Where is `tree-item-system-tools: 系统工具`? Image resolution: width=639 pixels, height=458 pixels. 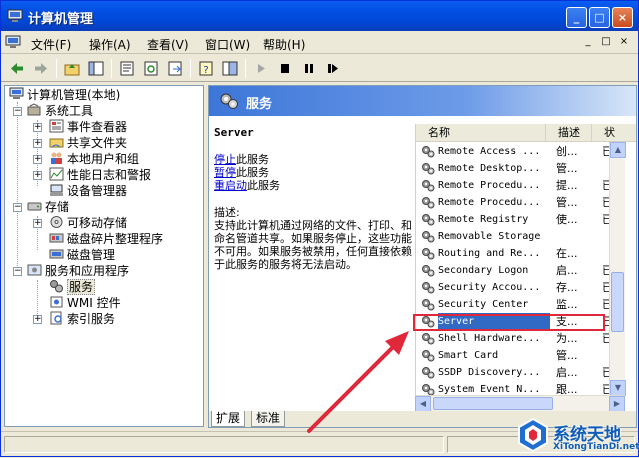 tree-item-system-tools: 系统工具 is located at coordinates (60, 111).